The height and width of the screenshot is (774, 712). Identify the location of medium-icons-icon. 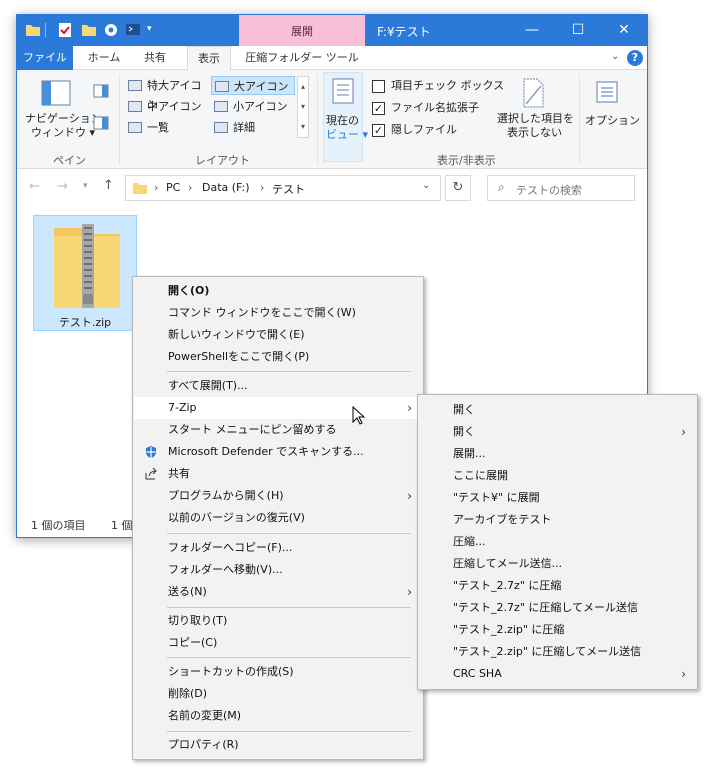
(135, 106).